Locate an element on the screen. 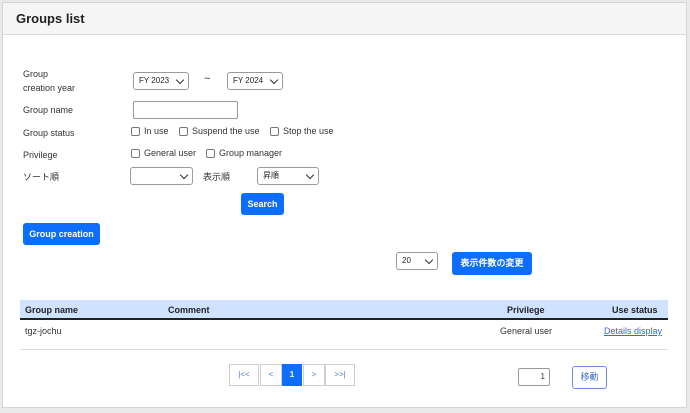 The width and height of the screenshot is (690, 413). sort-label: ソート順 is located at coordinates (41, 177).